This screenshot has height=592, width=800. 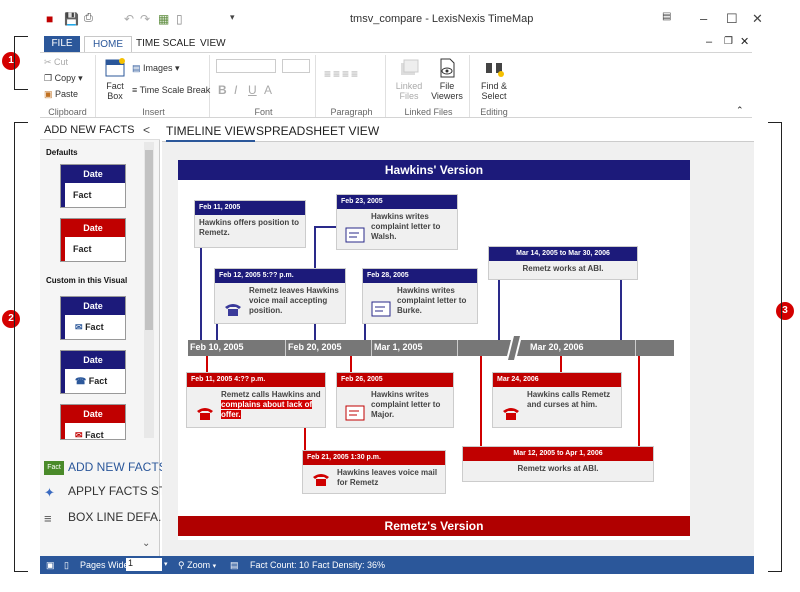 I want to click on linked-files-label-2: Files, so click(x=409, y=96).